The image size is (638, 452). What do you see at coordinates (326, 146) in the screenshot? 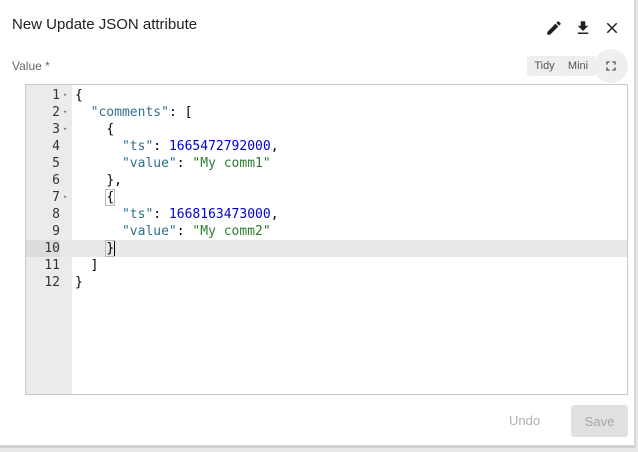
I see `code-line: 4 "ts": 1665472792000,` at bounding box center [326, 146].